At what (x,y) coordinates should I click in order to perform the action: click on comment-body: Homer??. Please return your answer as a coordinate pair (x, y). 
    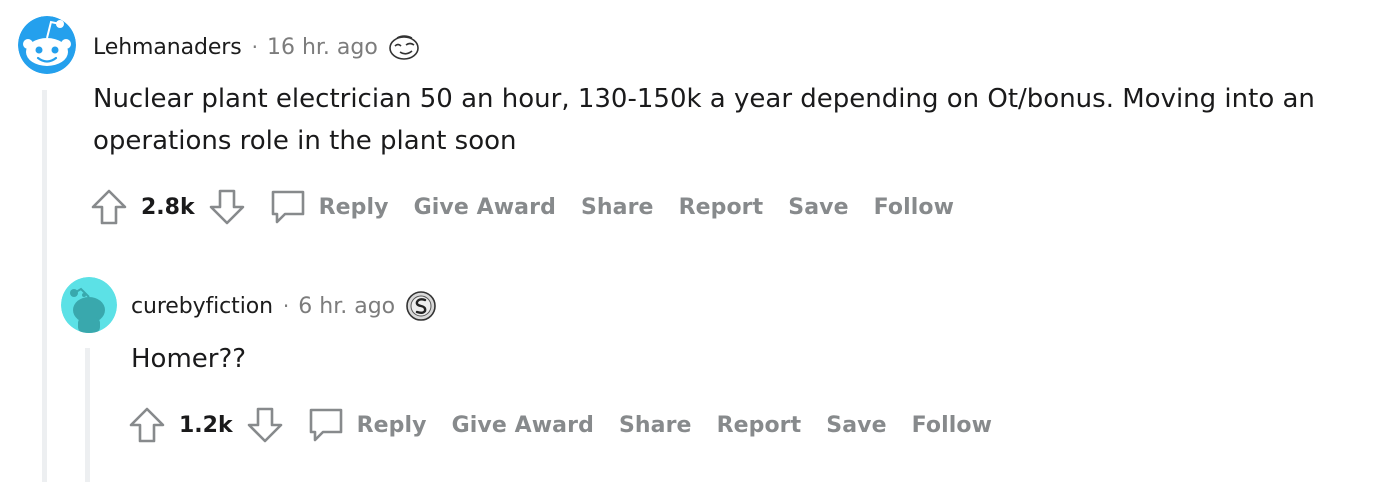
    Looking at the image, I should click on (189, 359).